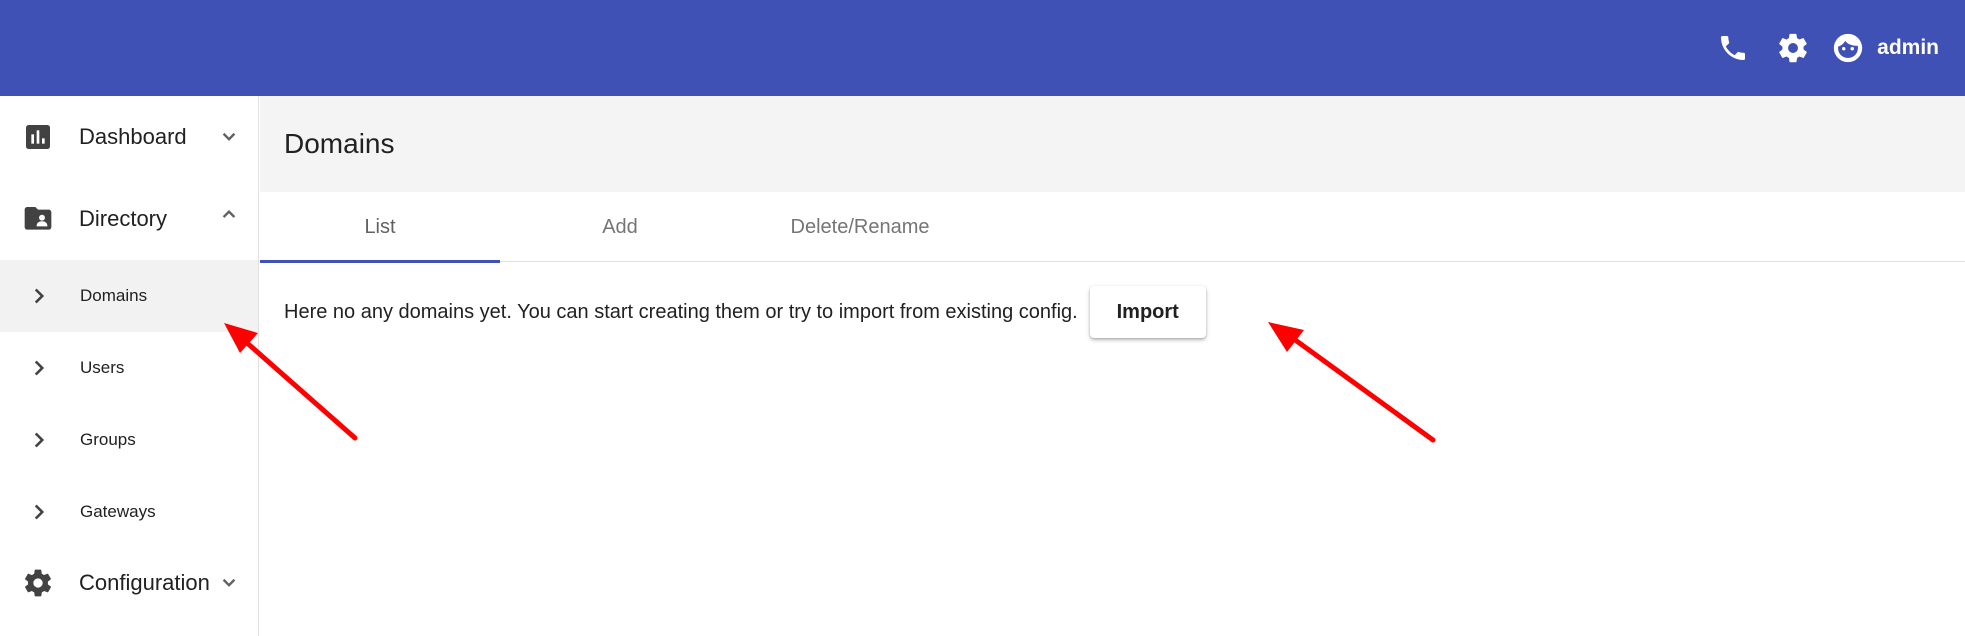  I want to click on sidebar-group-dashboard: Dashboard, so click(129, 137).